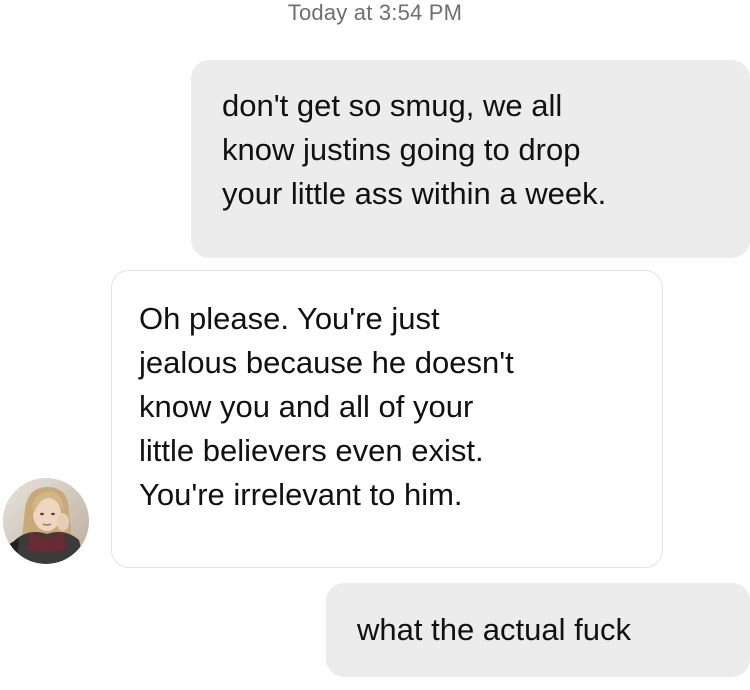 The width and height of the screenshot is (750, 690). I want to click on sent-message-bubble: what the actual fuck, so click(538, 630).